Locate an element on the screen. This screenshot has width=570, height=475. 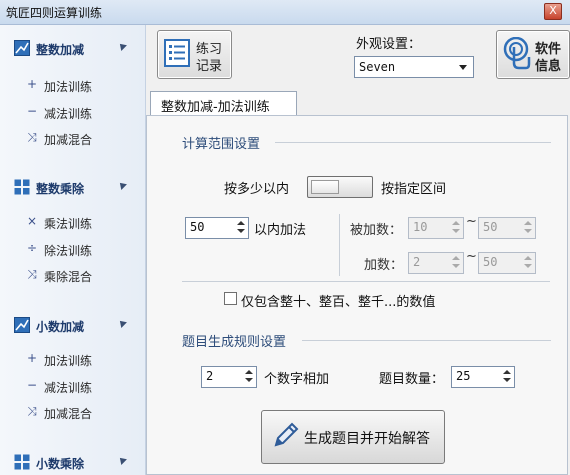
sidebar-group-label: 整数乘除 is located at coordinates (60, 189).